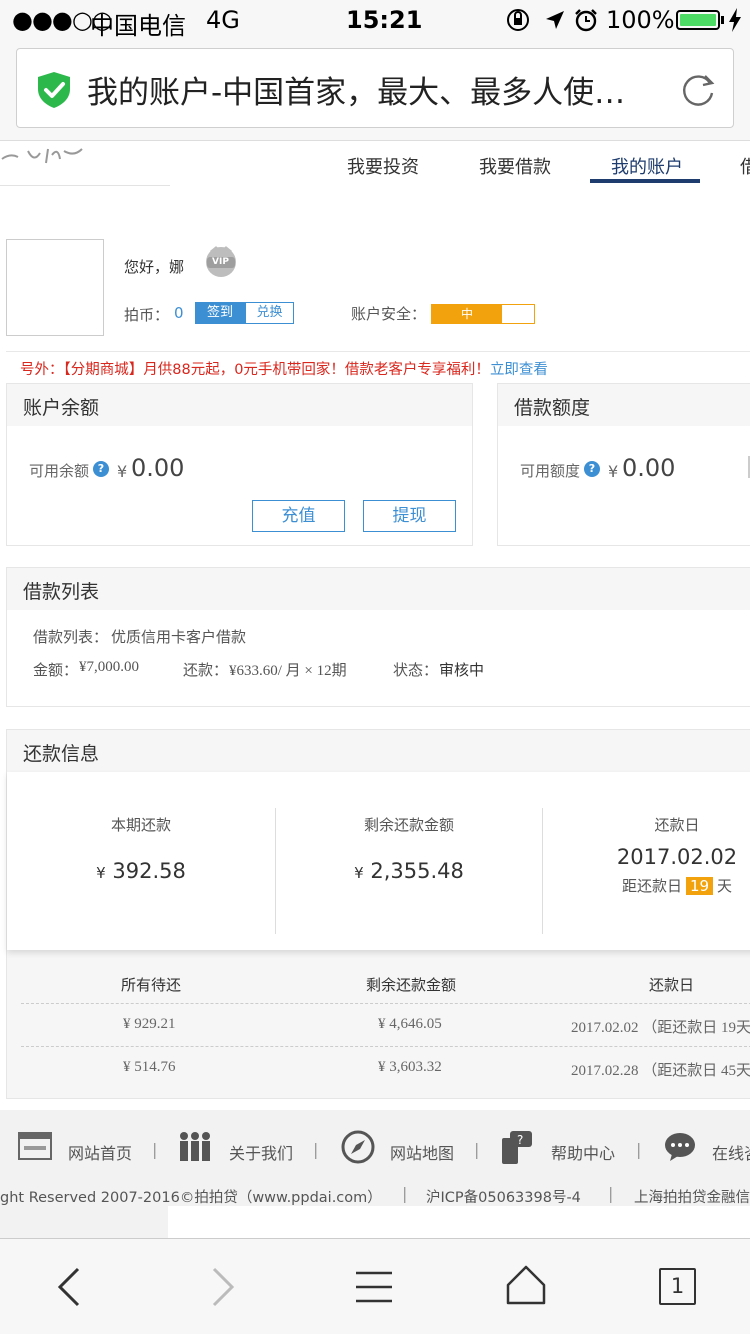 The height and width of the screenshot is (1334, 750). What do you see at coordinates (517, 1147) in the screenshot?
I see `help-center-icon: ?` at bounding box center [517, 1147].